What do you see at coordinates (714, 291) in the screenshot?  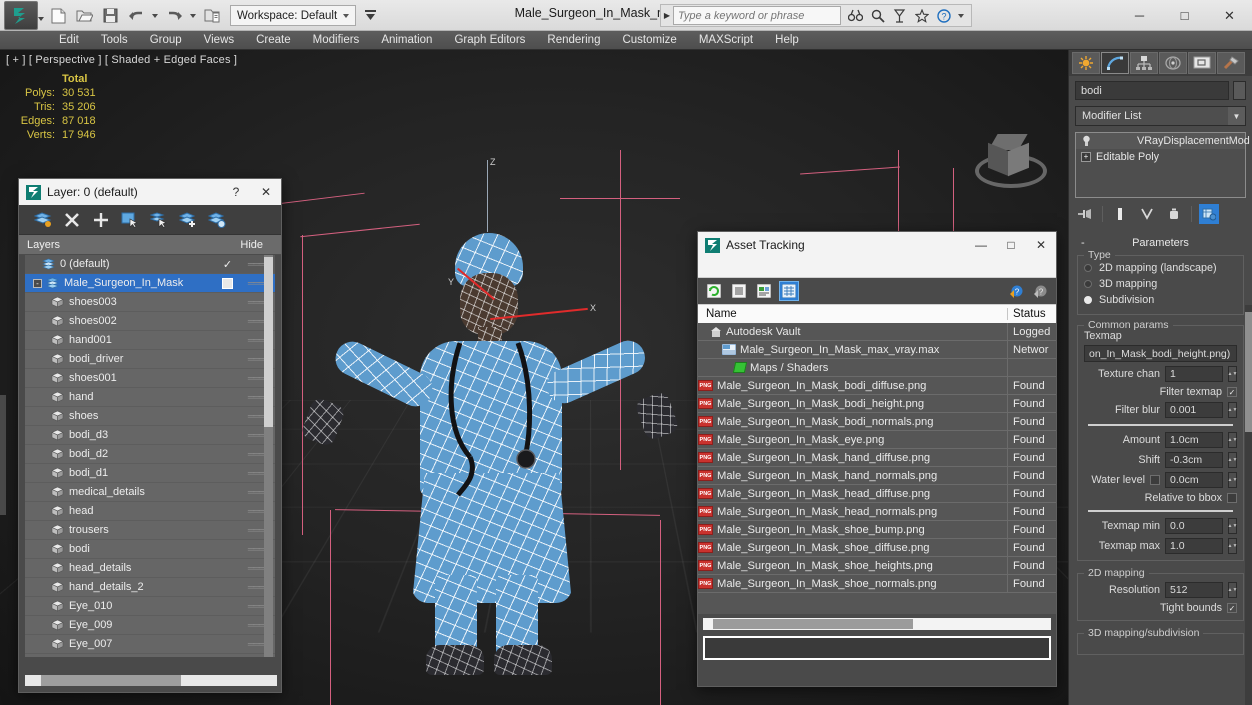 I see `refresh-icon` at bounding box center [714, 291].